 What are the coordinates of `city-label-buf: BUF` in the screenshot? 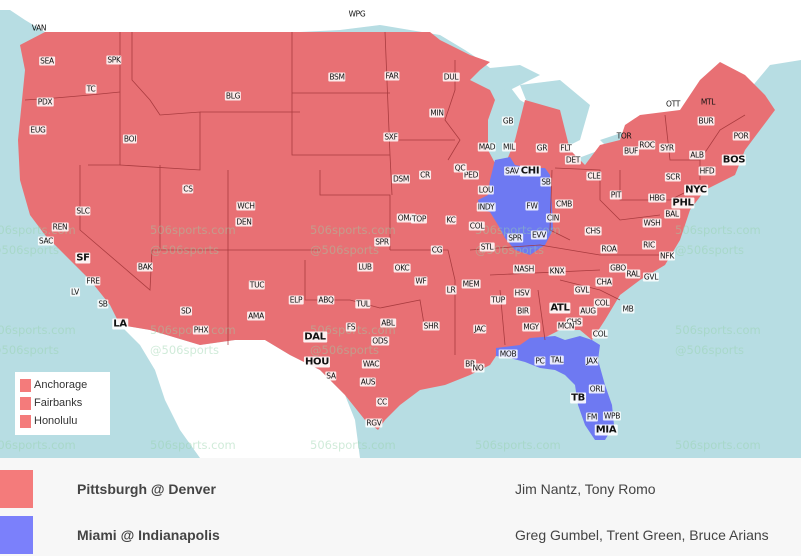 It's located at (631, 151).